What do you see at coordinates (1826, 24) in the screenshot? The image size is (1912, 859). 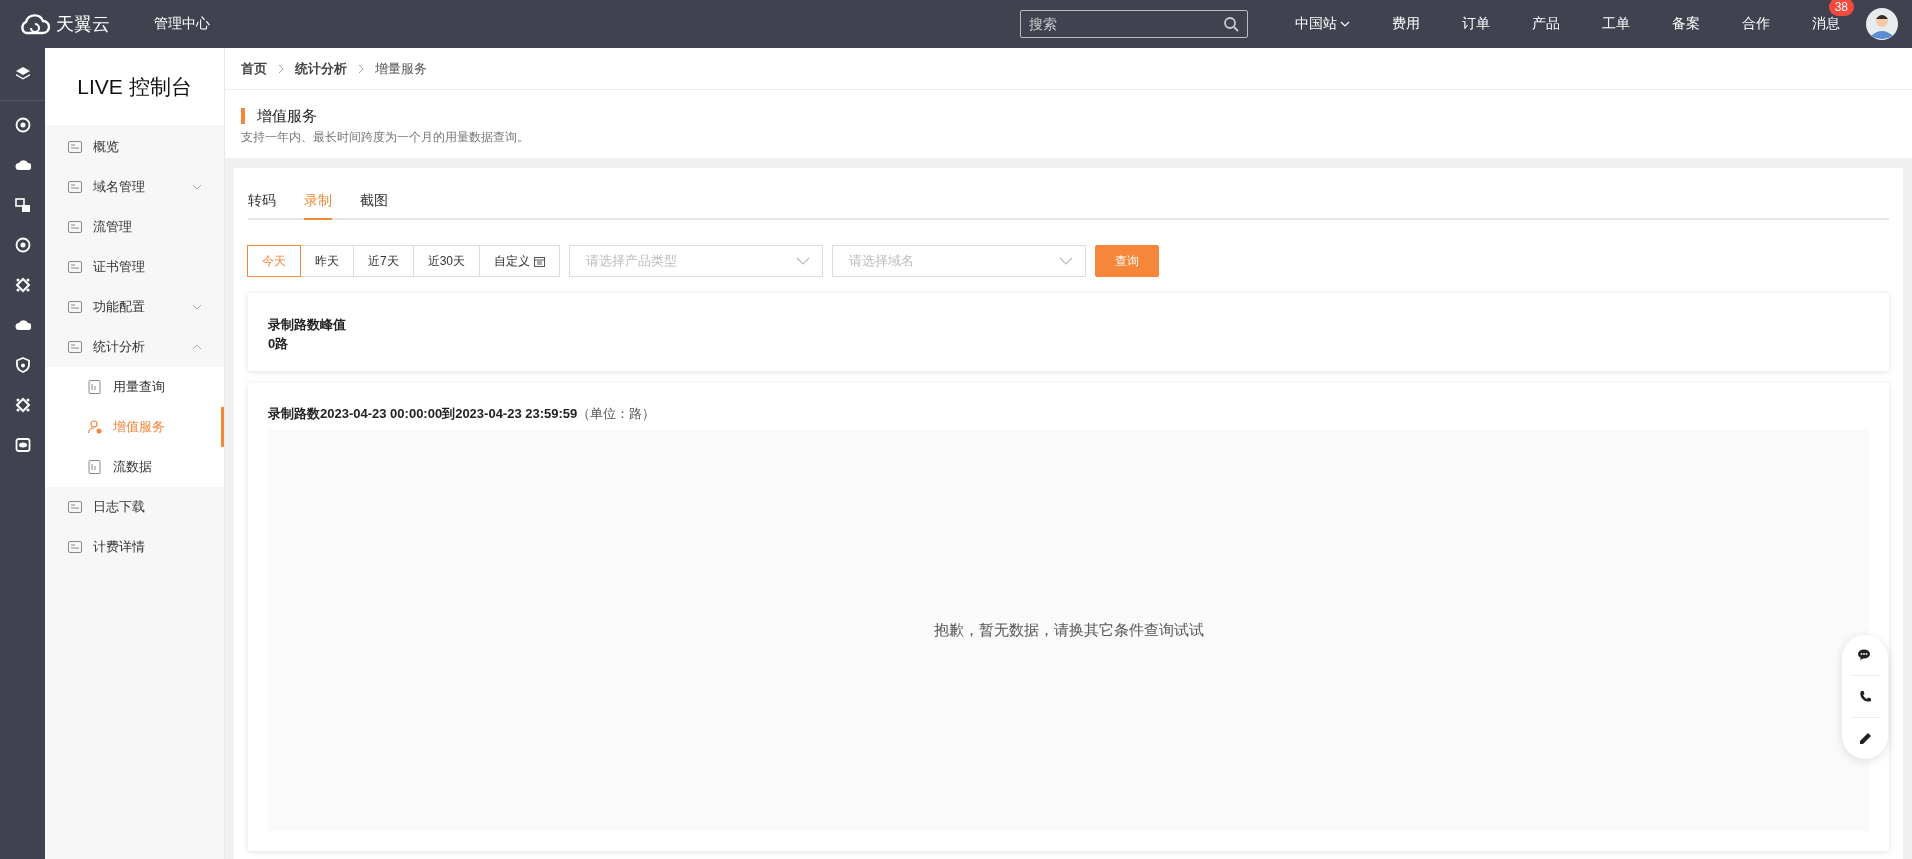 I see `messages-link: 消息` at bounding box center [1826, 24].